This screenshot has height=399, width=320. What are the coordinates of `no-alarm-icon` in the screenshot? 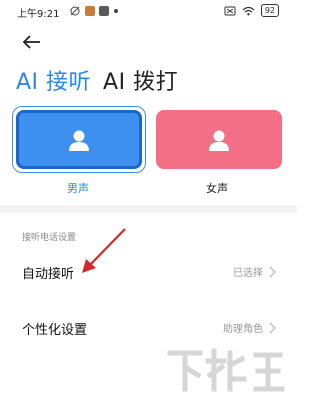 It's located at (75, 11).